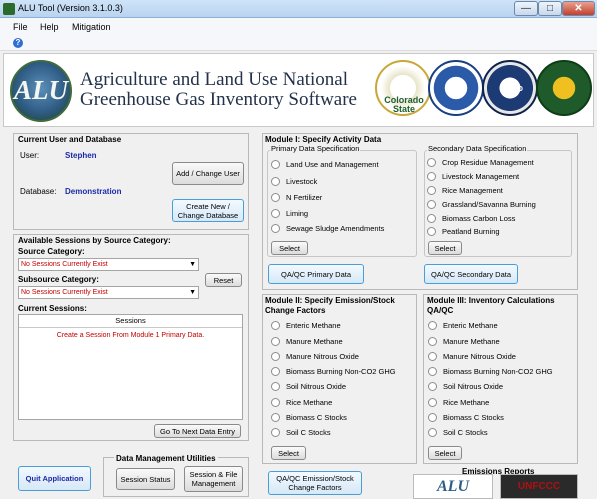  What do you see at coordinates (472, 190) in the screenshot?
I see `radio-label: Rice Management` at bounding box center [472, 190].